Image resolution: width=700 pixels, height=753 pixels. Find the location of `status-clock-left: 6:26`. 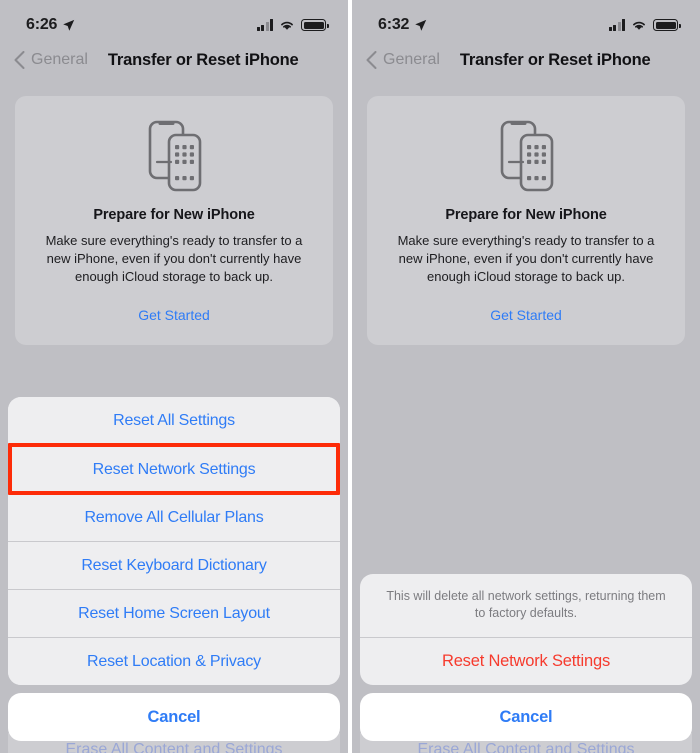

status-clock-left: 6:26 is located at coordinates (50, 25).